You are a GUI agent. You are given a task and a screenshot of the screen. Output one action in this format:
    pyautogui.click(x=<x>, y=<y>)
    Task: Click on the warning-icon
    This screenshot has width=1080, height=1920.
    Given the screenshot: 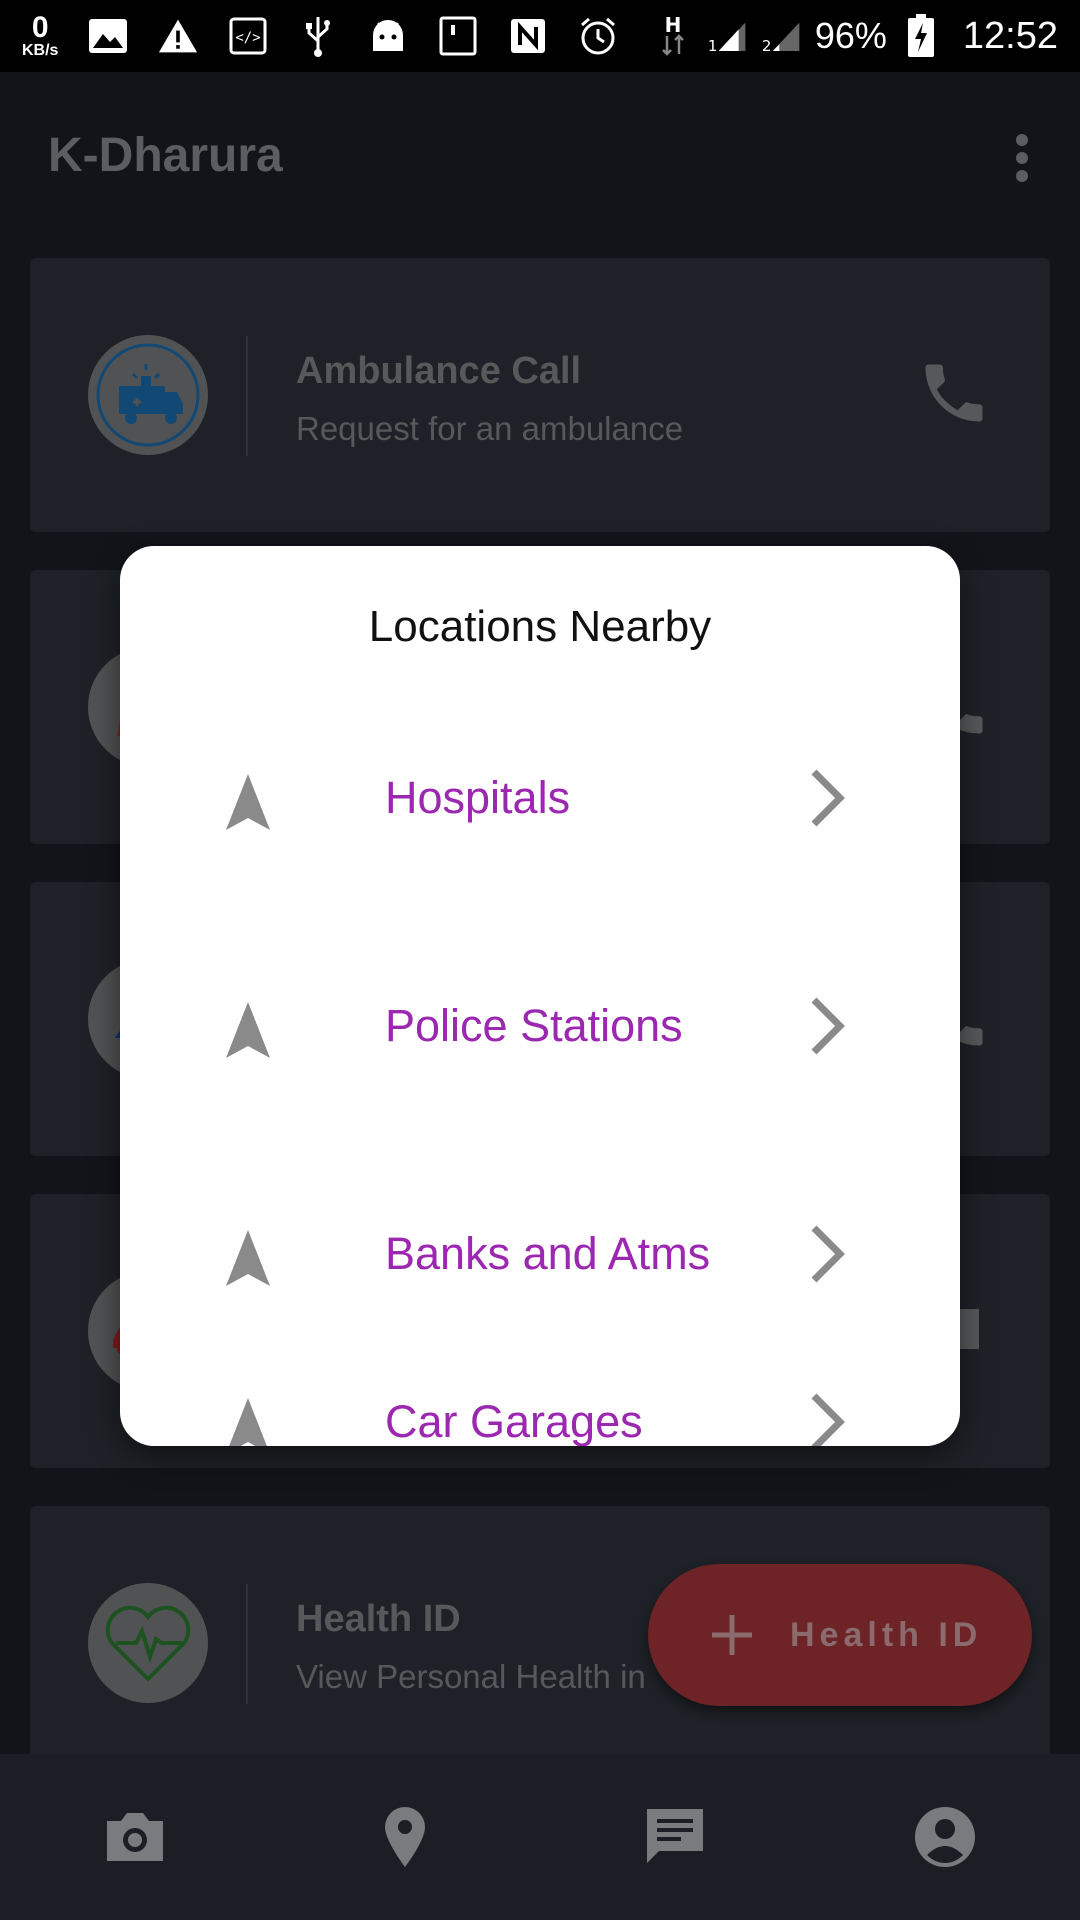 What is the action you would take?
    pyautogui.click(x=178, y=36)
    